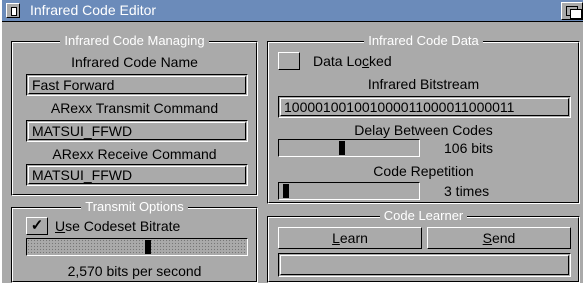 Image resolution: width=583 pixels, height=283 pixels. I want to click on bitrate-slider, so click(137, 247).